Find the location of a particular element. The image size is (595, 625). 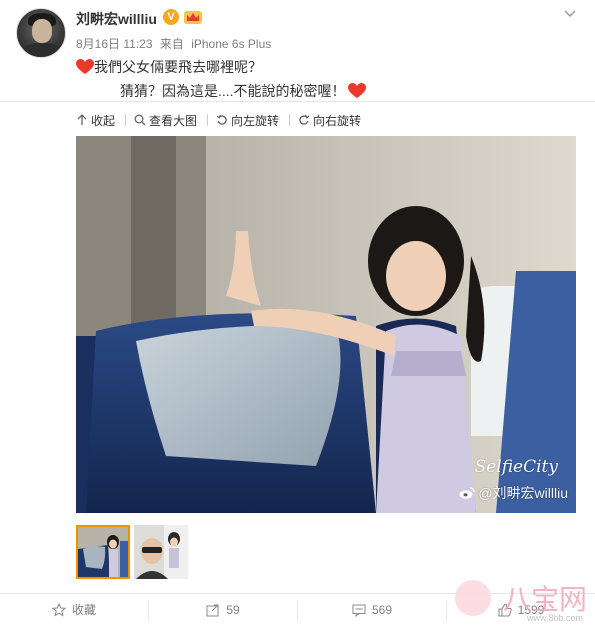

verified-badge: V is located at coordinates (171, 17).